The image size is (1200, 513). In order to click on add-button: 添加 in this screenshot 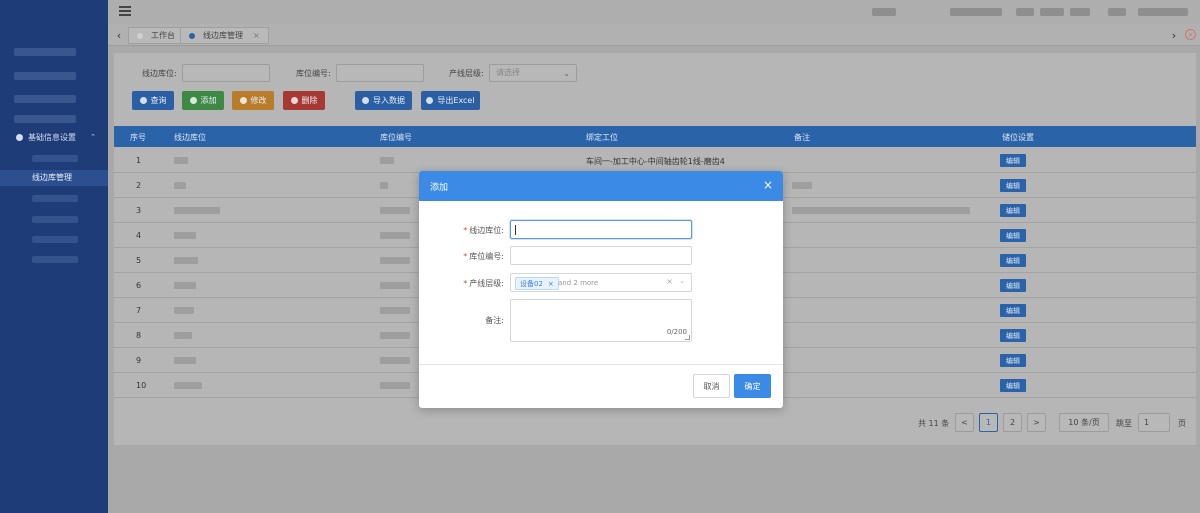, I will do `click(203, 100)`.